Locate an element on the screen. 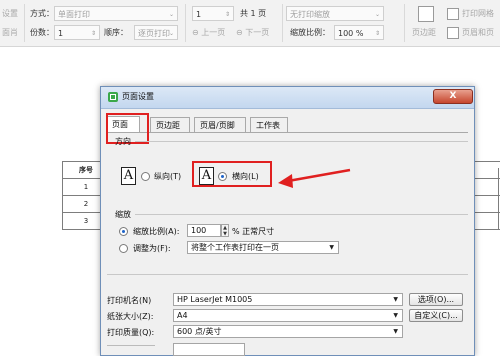  arrow-shaft is located at coordinates (319, 175).